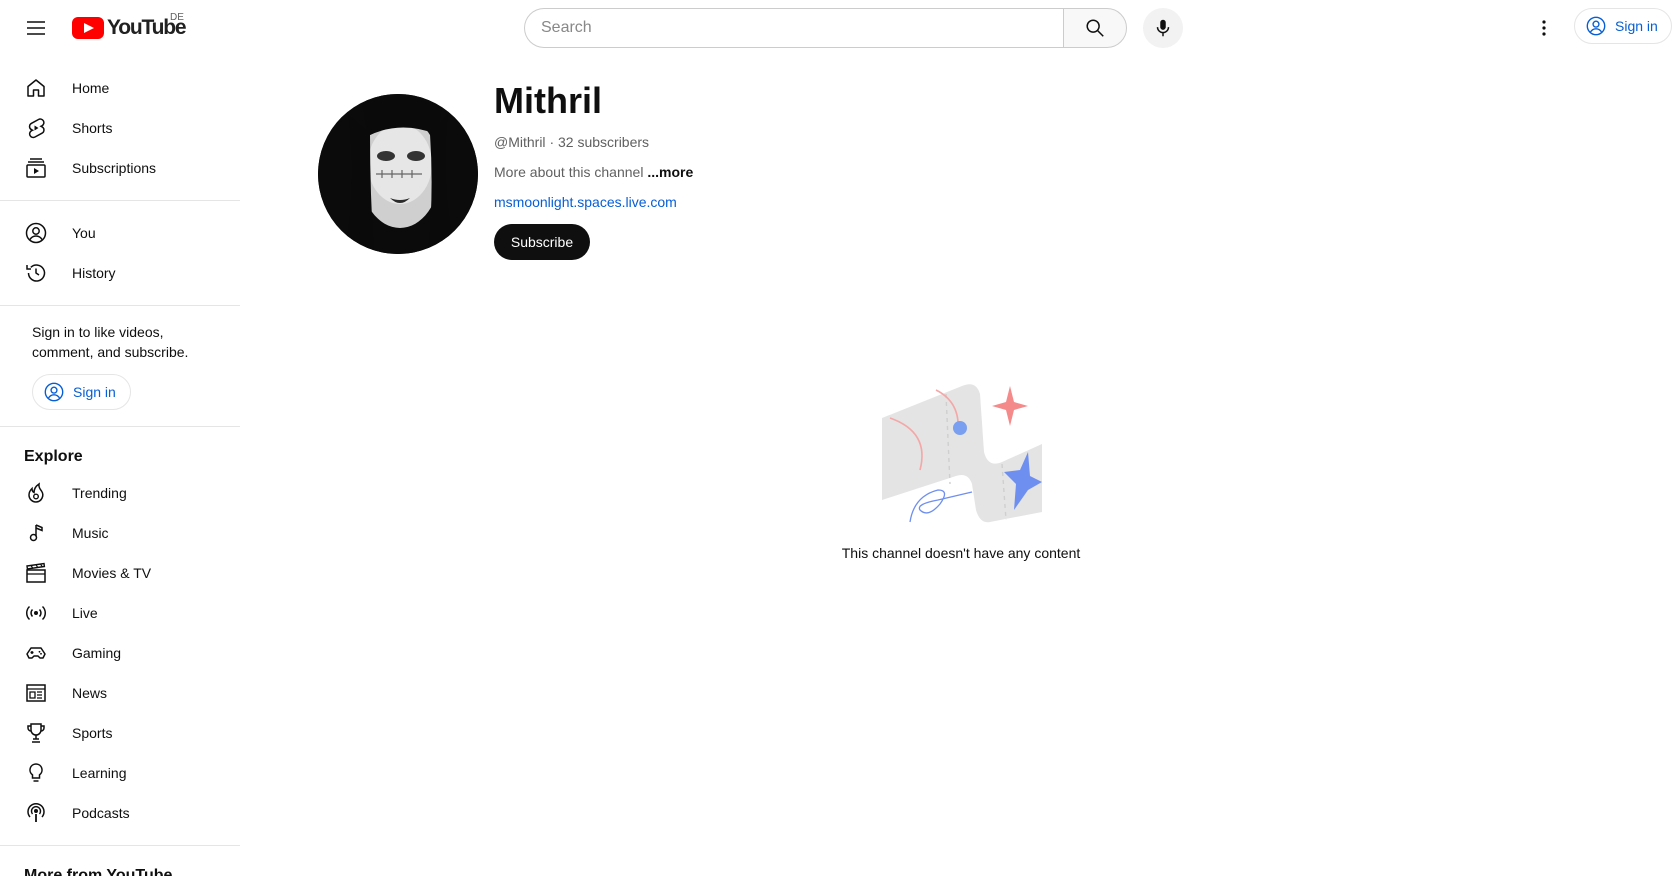 The width and height of the screenshot is (1680, 876). What do you see at coordinates (120, 273) in the screenshot?
I see `sidebar-item-history: History` at bounding box center [120, 273].